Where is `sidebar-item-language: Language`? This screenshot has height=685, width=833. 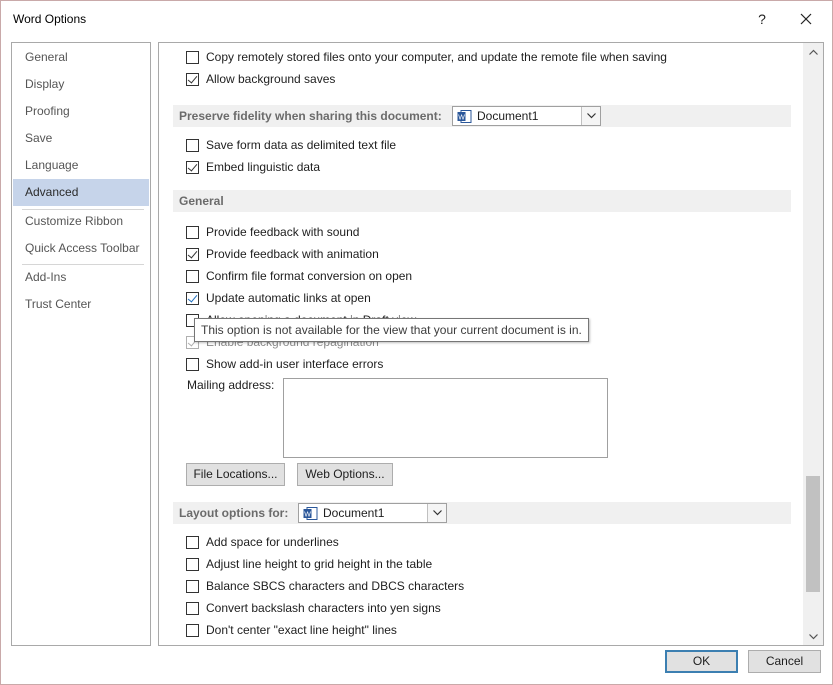 sidebar-item-language: Language is located at coordinates (81, 165).